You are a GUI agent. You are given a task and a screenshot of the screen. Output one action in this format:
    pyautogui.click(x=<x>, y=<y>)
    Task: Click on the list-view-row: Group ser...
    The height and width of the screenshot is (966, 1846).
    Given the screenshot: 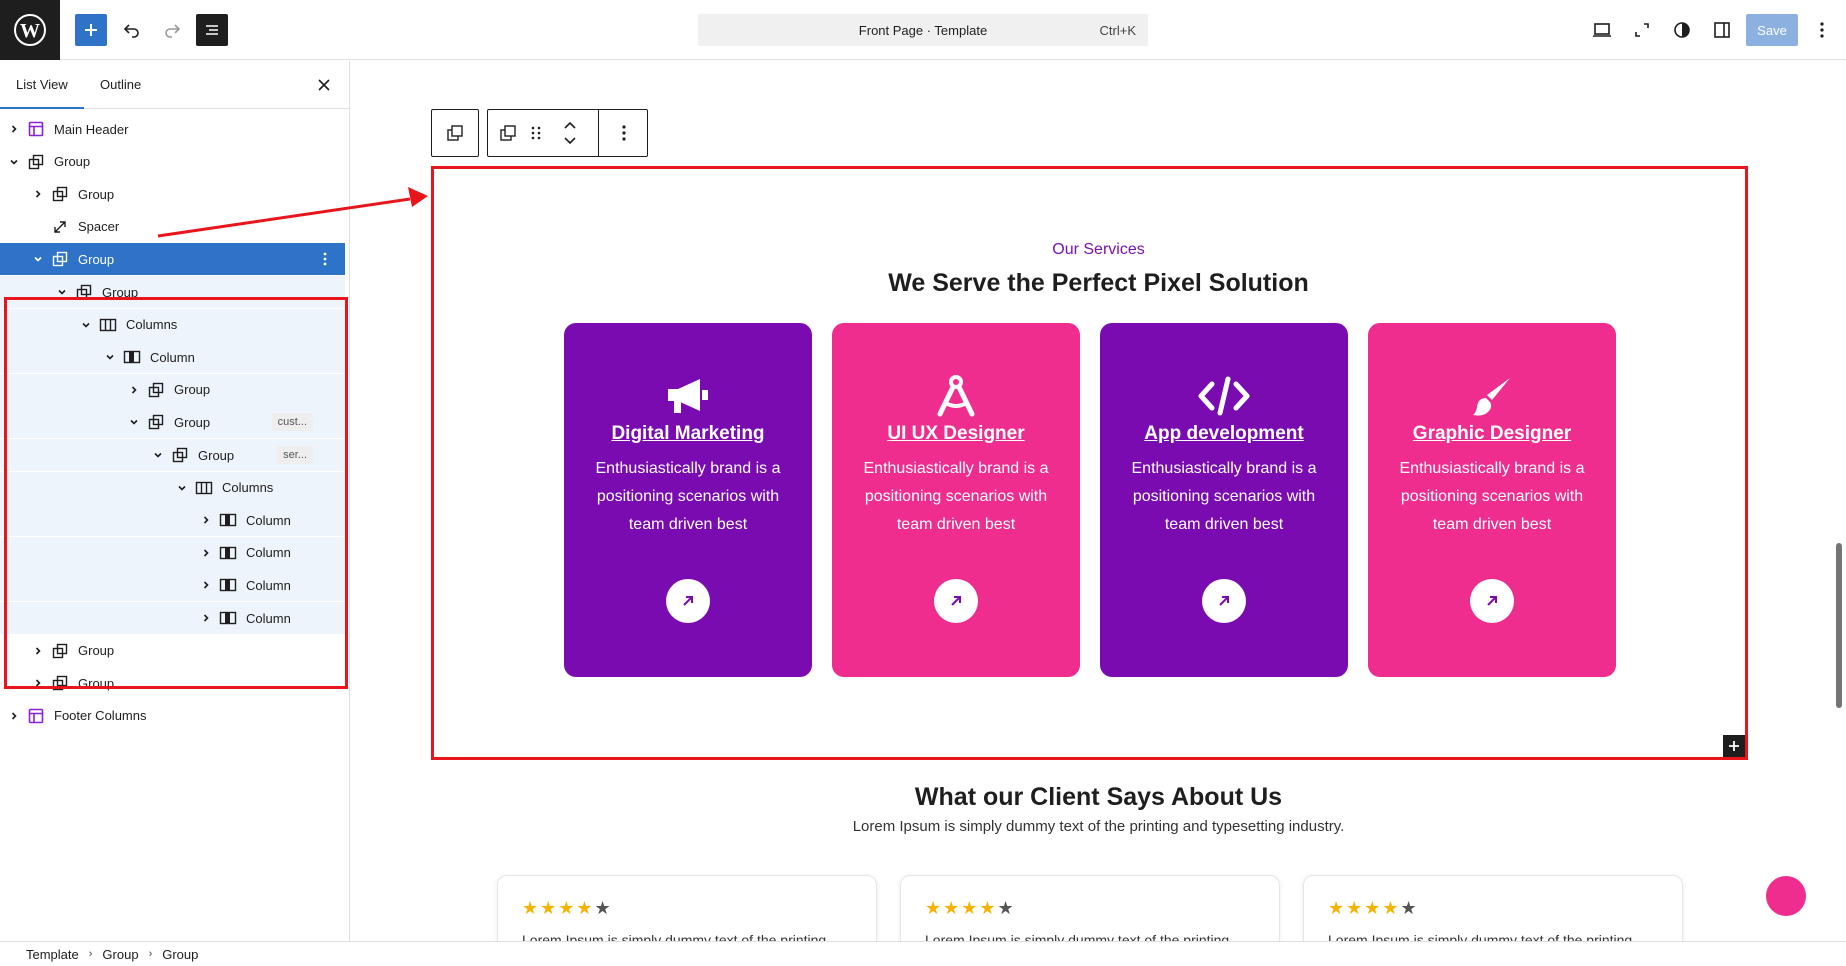 What is the action you would take?
    pyautogui.click(x=172, y=455)
    